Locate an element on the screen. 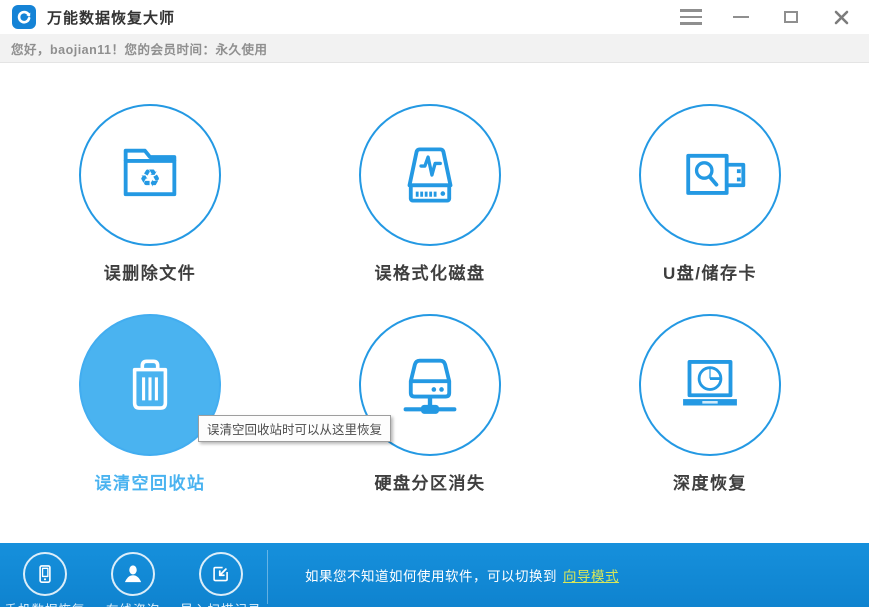  recycle-bin-tooltip: 误清空回收站时可以从这里恢复 is located at coordinates (295, 428).